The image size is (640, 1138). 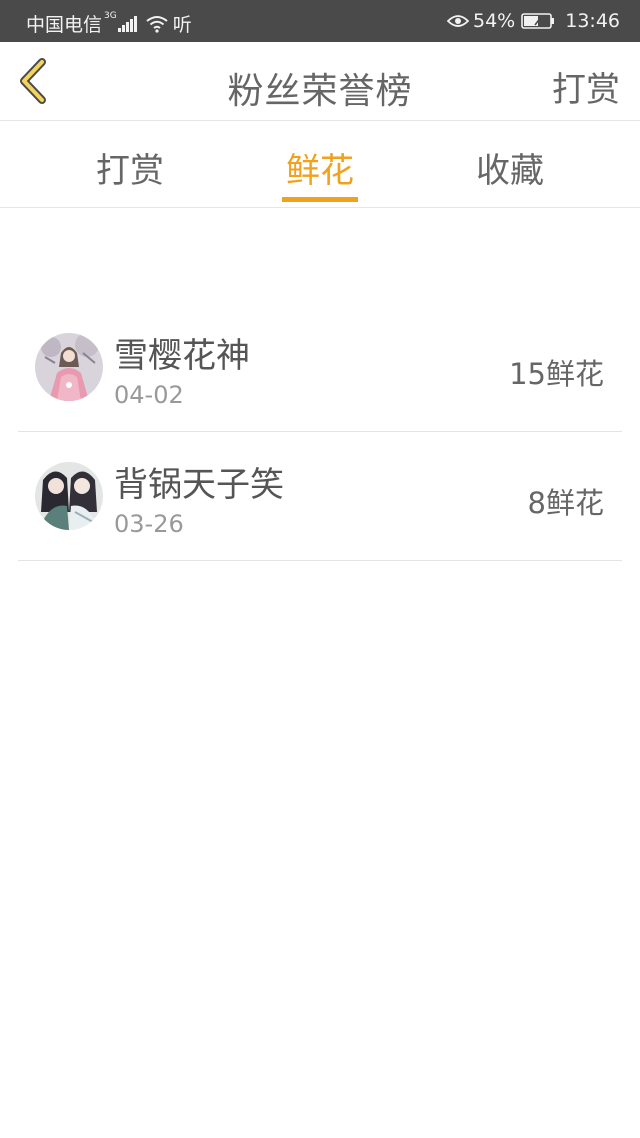 What do you see at coordinates (320, 91) in the screenshot?
I see `page-title: 粉丝荣誉榜` at bounding box center [320, 91].